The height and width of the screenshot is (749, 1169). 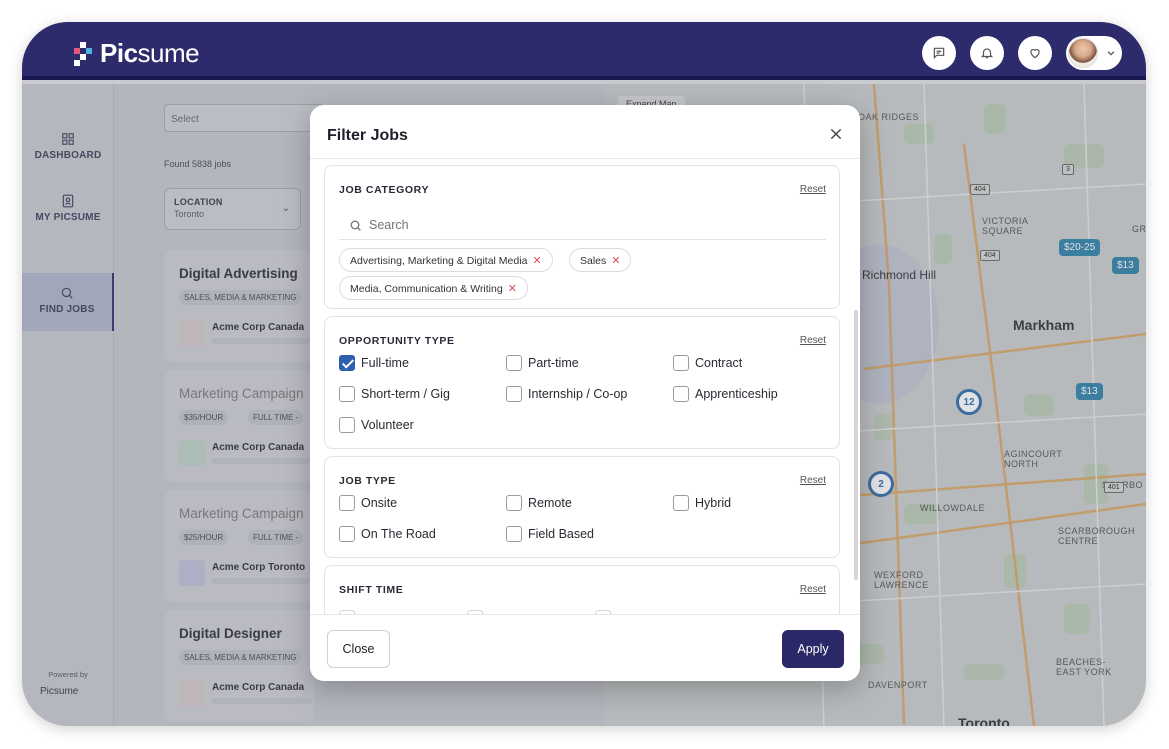 I want to click on option-onsite: Onsite, so click(x=368, y=503).